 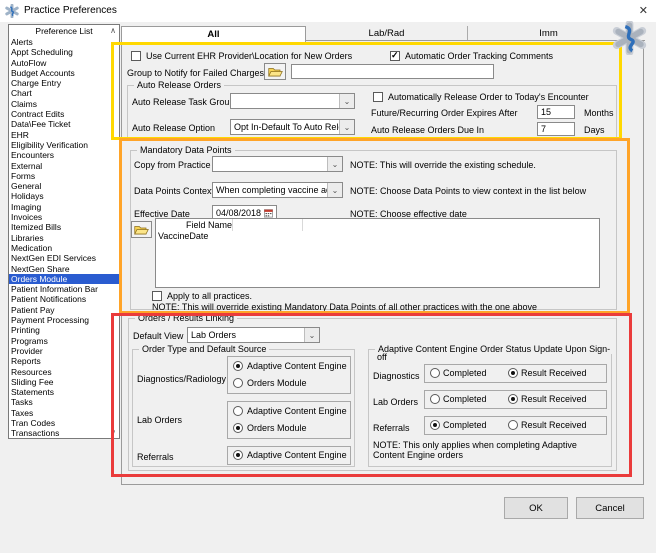 I want to click on close-icon: ✕, so click(x=643, y=10).